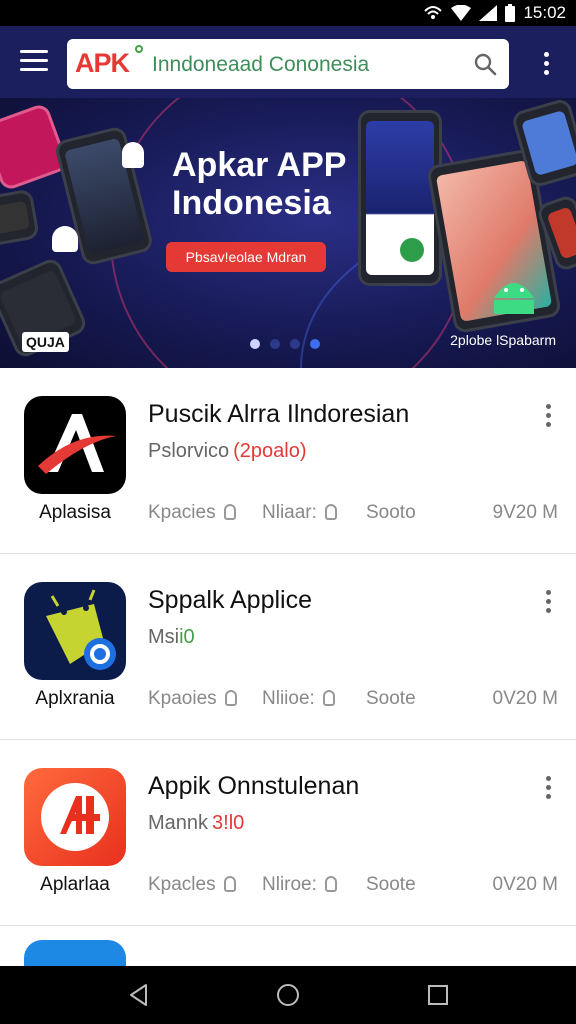 The image size is (576, 1024). Describe the element at coordinates (230, 600) in the screenshot. I see `app-title: Sppalk Applice` at that location.